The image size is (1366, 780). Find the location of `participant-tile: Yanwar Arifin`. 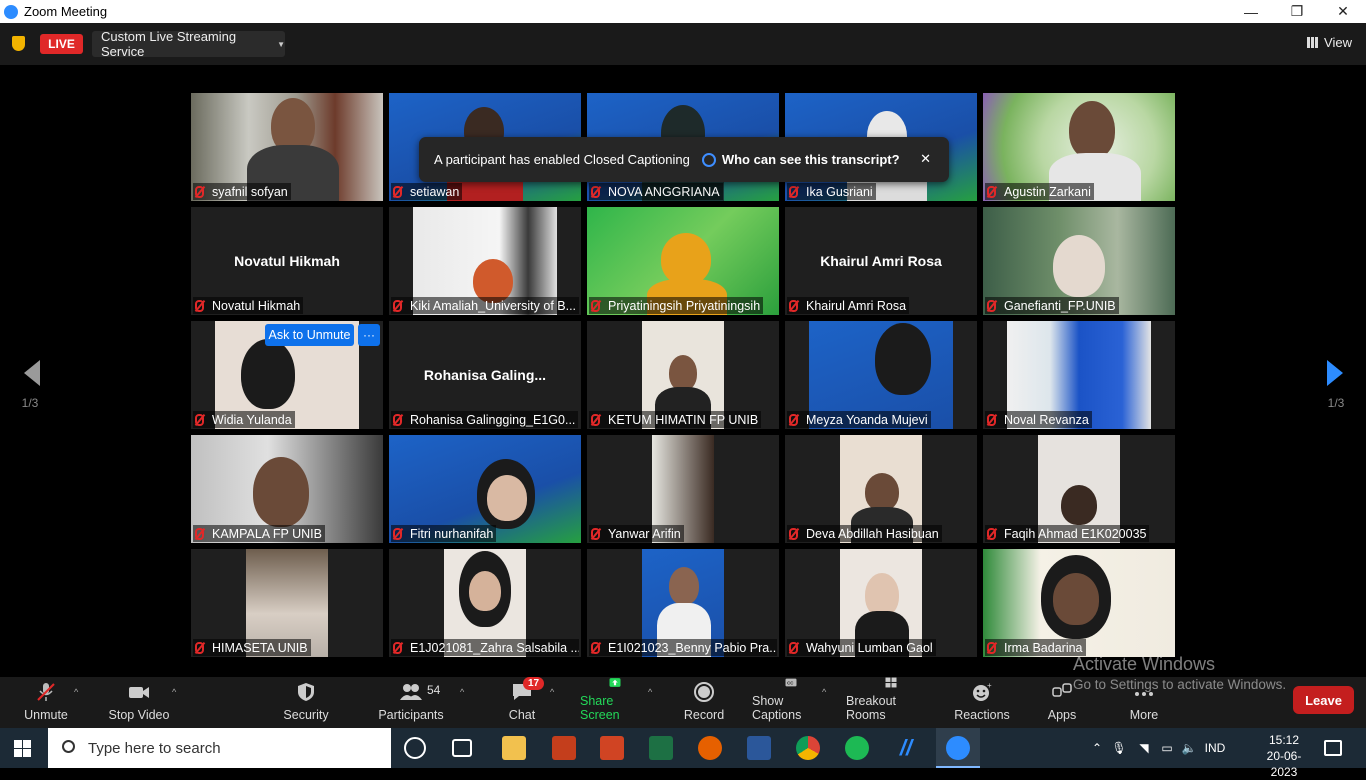

participant-tile: Yanwar Arifin is located at coordinates (683, 489).